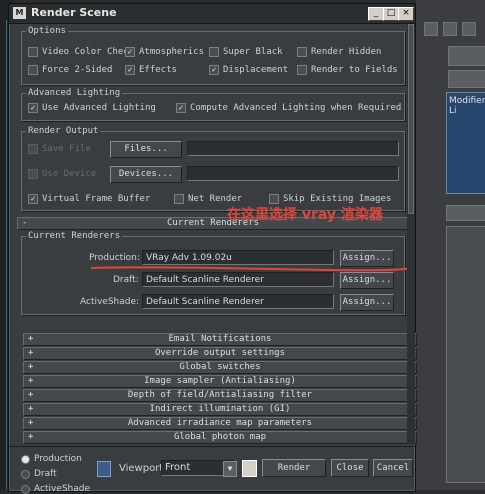 The image size is (485, 494). I want to click on rollout-image-sampler: + Image sampler (Antialiasing), so click(220, 381).